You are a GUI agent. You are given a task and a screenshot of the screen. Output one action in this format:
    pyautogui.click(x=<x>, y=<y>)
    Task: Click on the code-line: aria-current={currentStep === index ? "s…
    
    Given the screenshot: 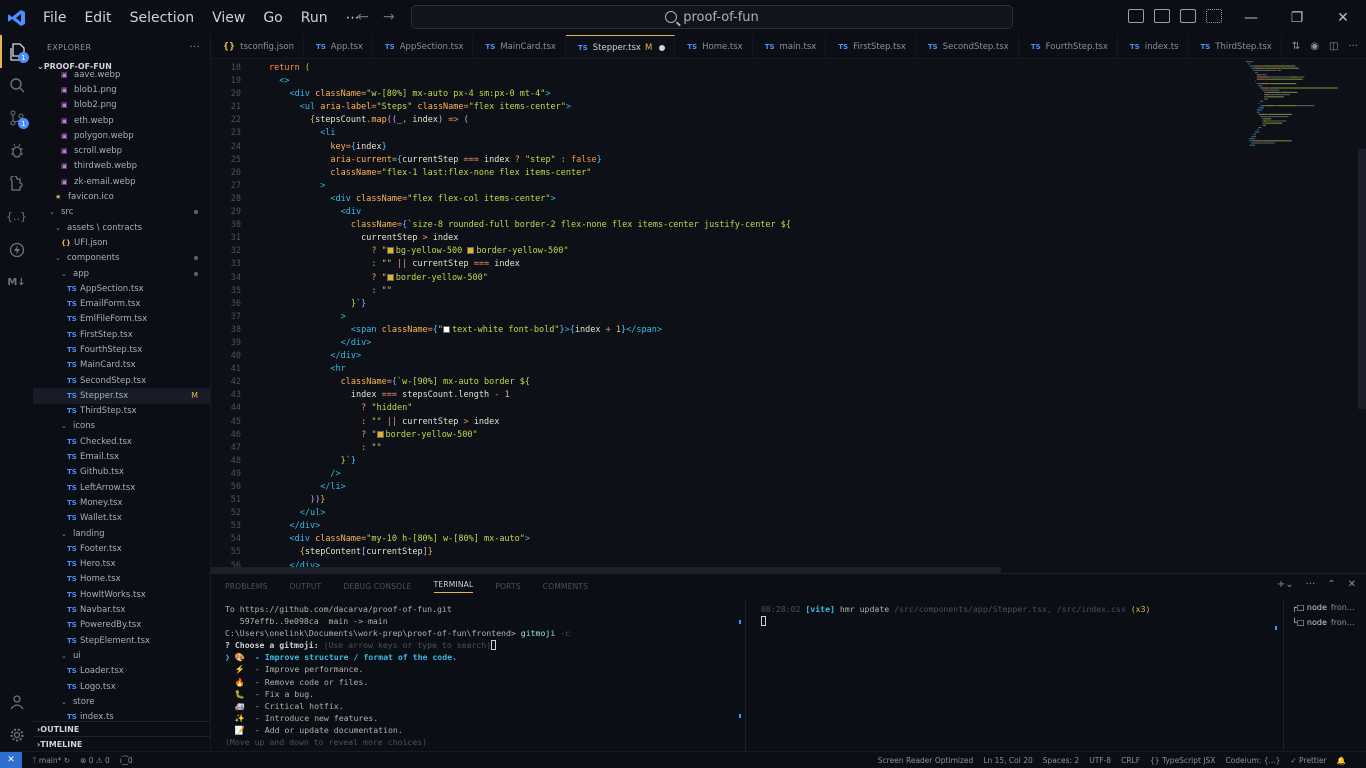 What is the action you would take?
    pyautogui.click(x=744, y=161)
    